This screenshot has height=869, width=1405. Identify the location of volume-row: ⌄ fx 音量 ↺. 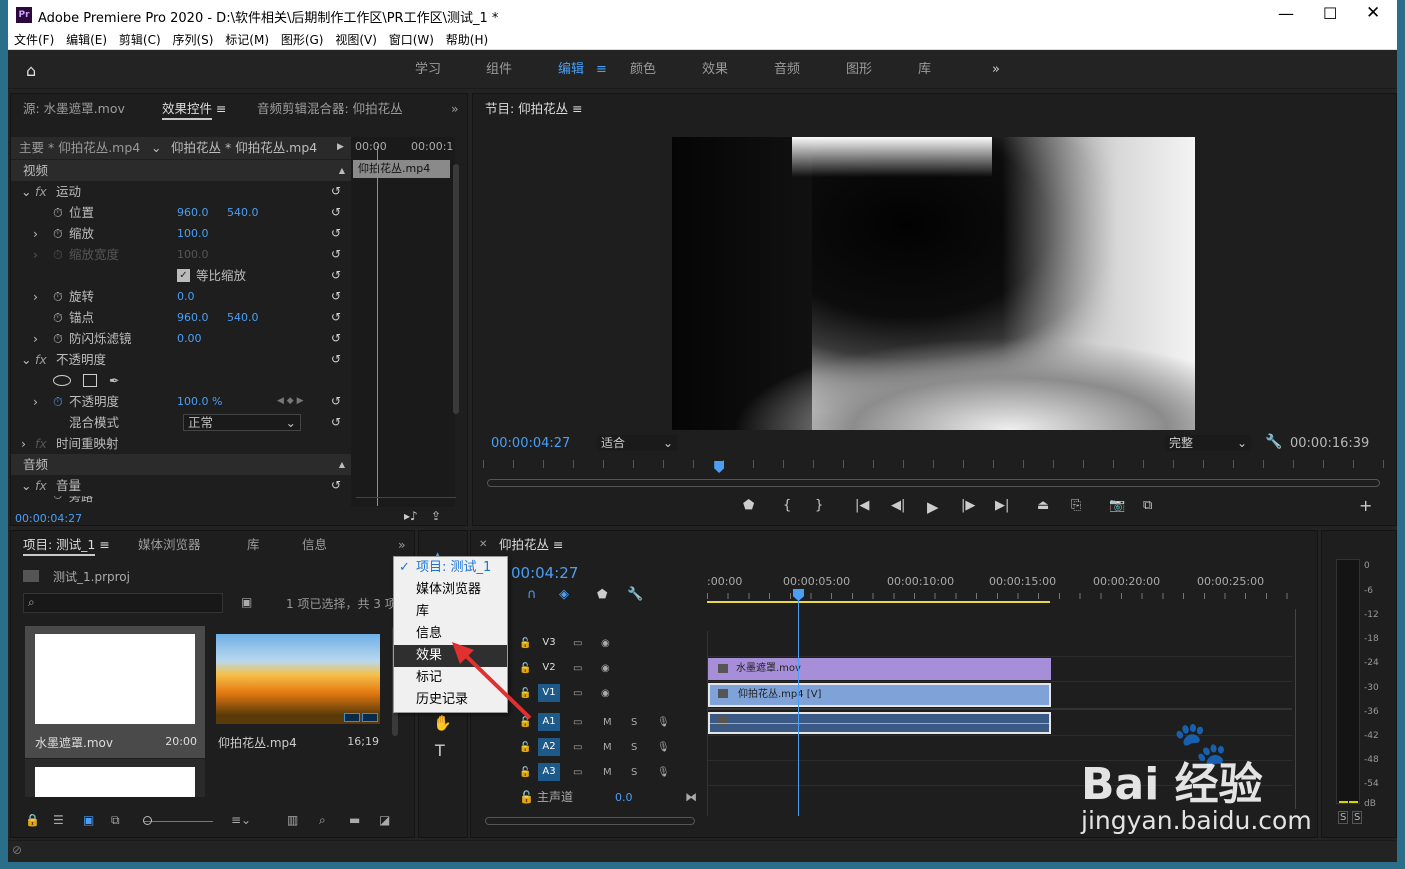
(181, 485).